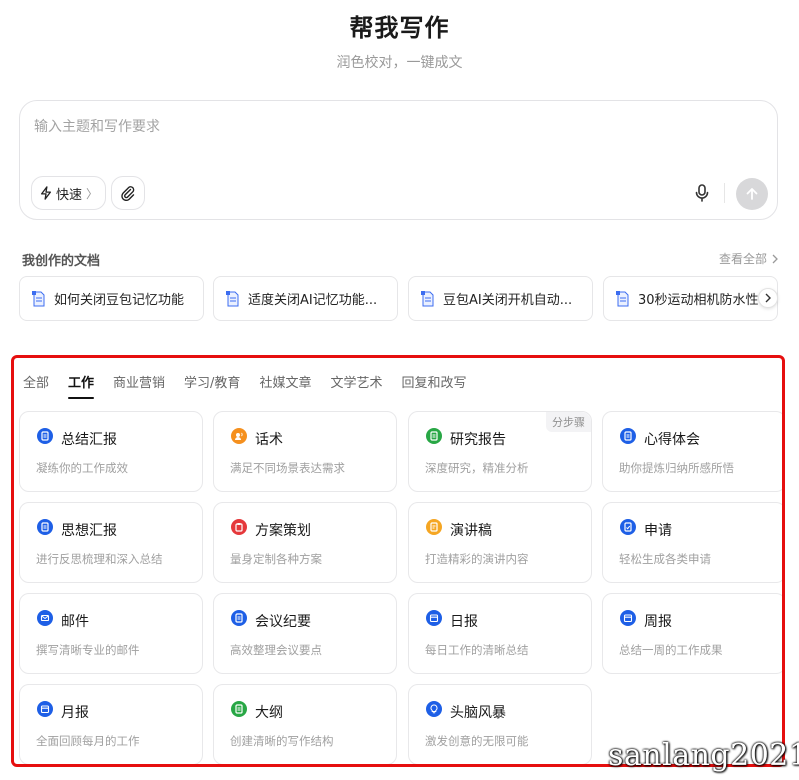 The width and height of the screenshot is (799, 780). What do you see at coordinates (282, 741) in the screenshot?
I see `template-description: 创建清晰的写作结构` at bounding box center [282, 741].